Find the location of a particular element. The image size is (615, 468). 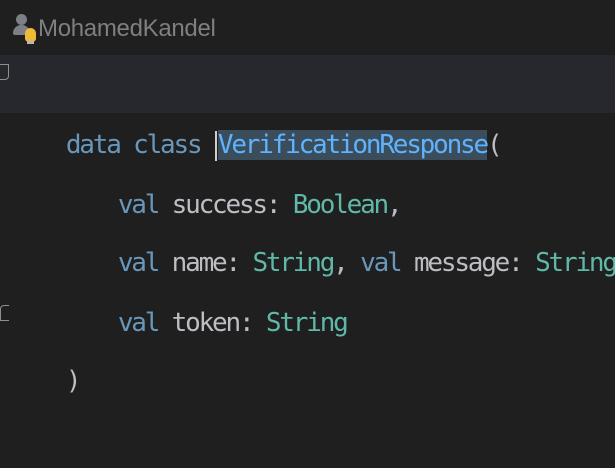

close-paren: ) is located at coordinates (73, 381).